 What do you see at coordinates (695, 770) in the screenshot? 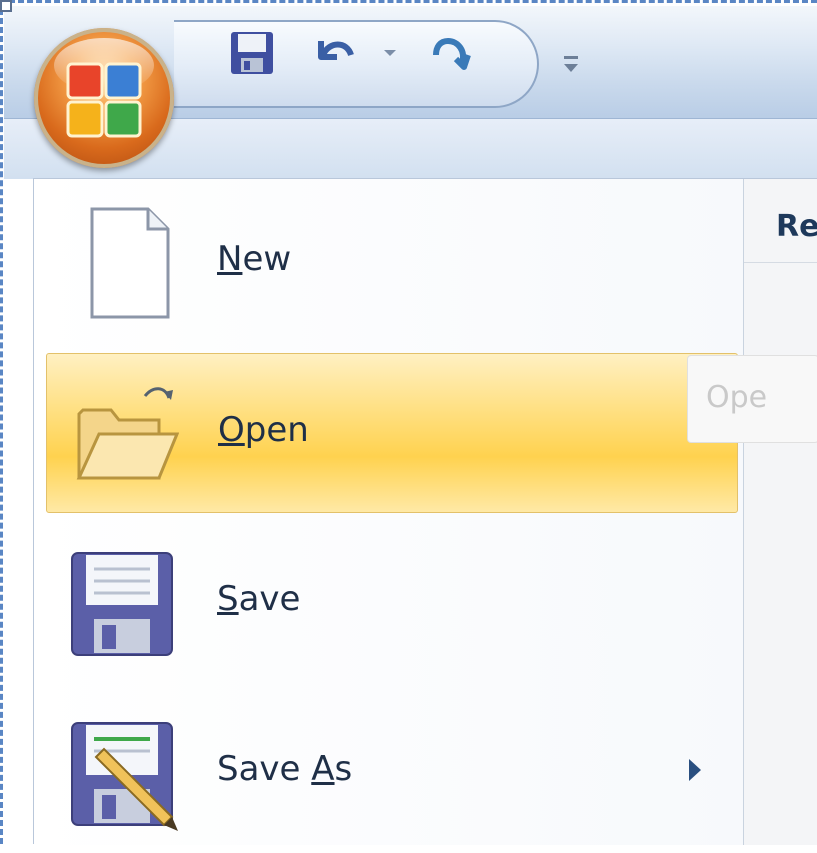
I see `submenu-arrow-icon` at bounding box center [695, 770].